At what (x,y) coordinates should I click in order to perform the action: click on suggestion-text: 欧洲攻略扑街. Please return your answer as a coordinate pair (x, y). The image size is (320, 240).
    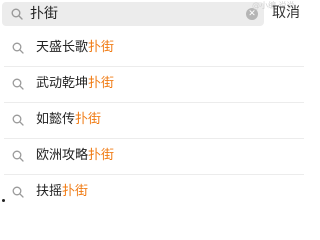
    Looking at the image, I should click on (75, 156).